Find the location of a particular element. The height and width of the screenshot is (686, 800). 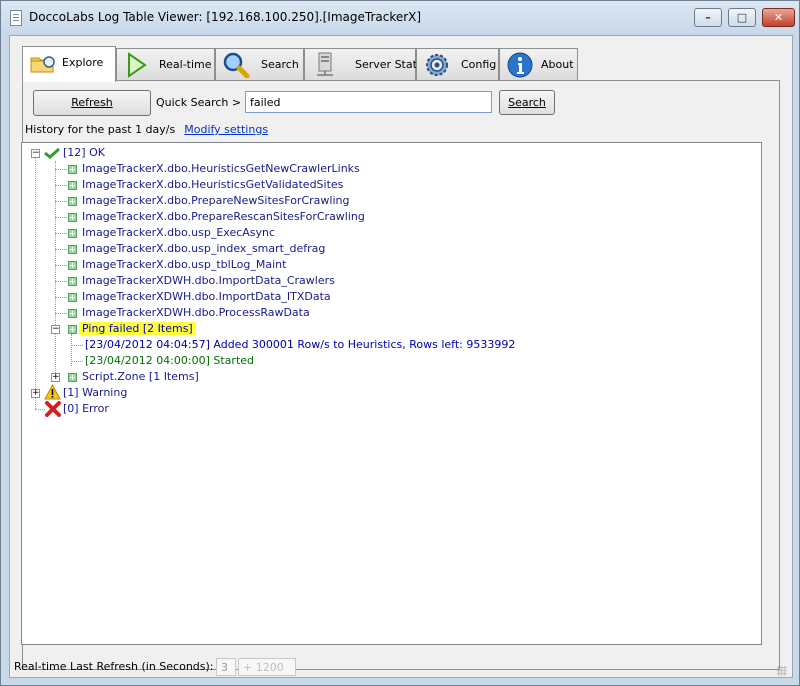

warning-icon is located at coordinates (52, 392).